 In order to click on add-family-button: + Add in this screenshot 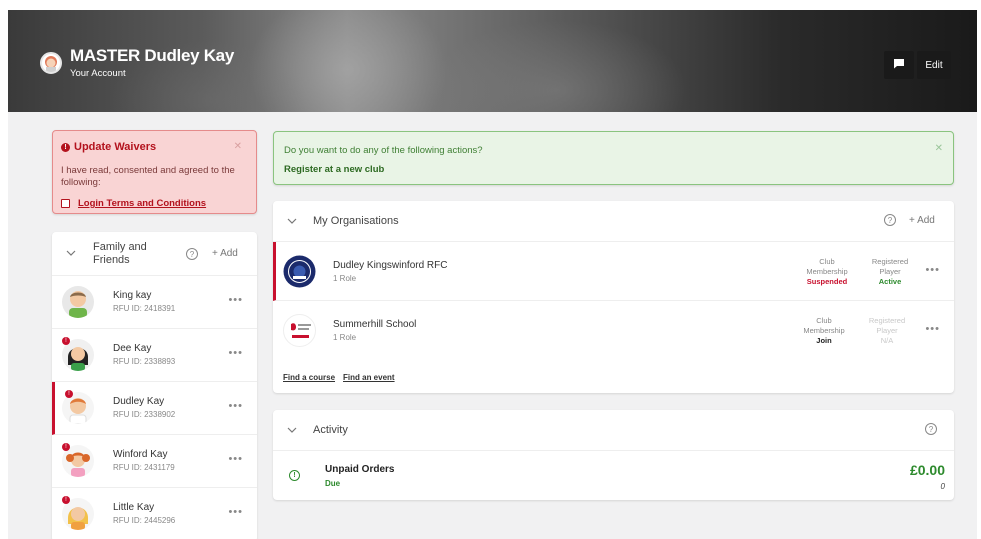, I will do `click(225, 253)`.